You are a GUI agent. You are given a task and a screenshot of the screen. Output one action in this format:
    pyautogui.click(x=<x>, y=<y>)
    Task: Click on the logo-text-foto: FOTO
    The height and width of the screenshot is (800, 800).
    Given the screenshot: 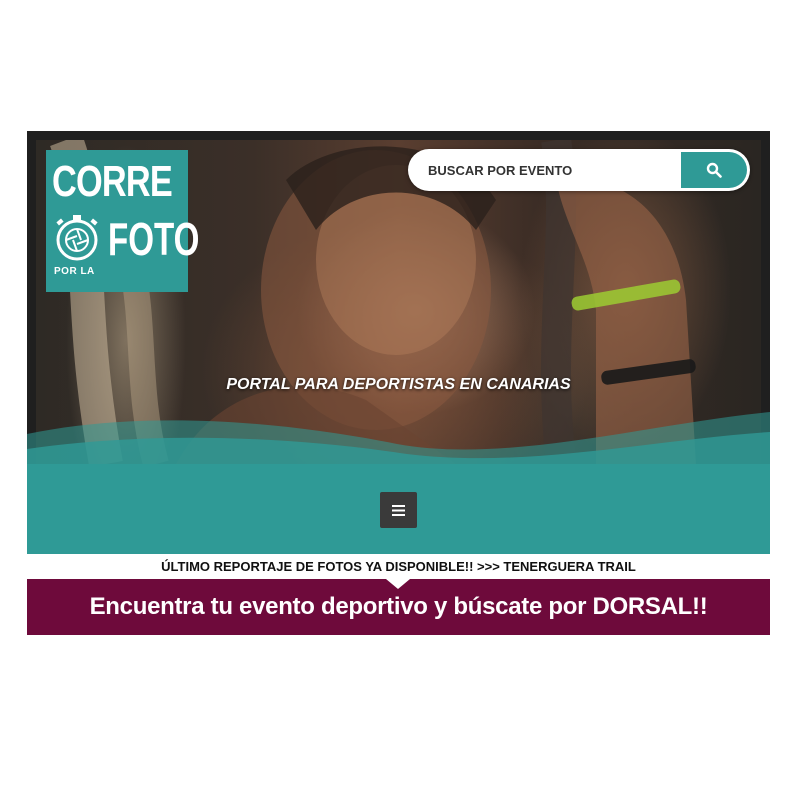 What is the action you would take?
    pyautogui.click(x=154, y=239)
    